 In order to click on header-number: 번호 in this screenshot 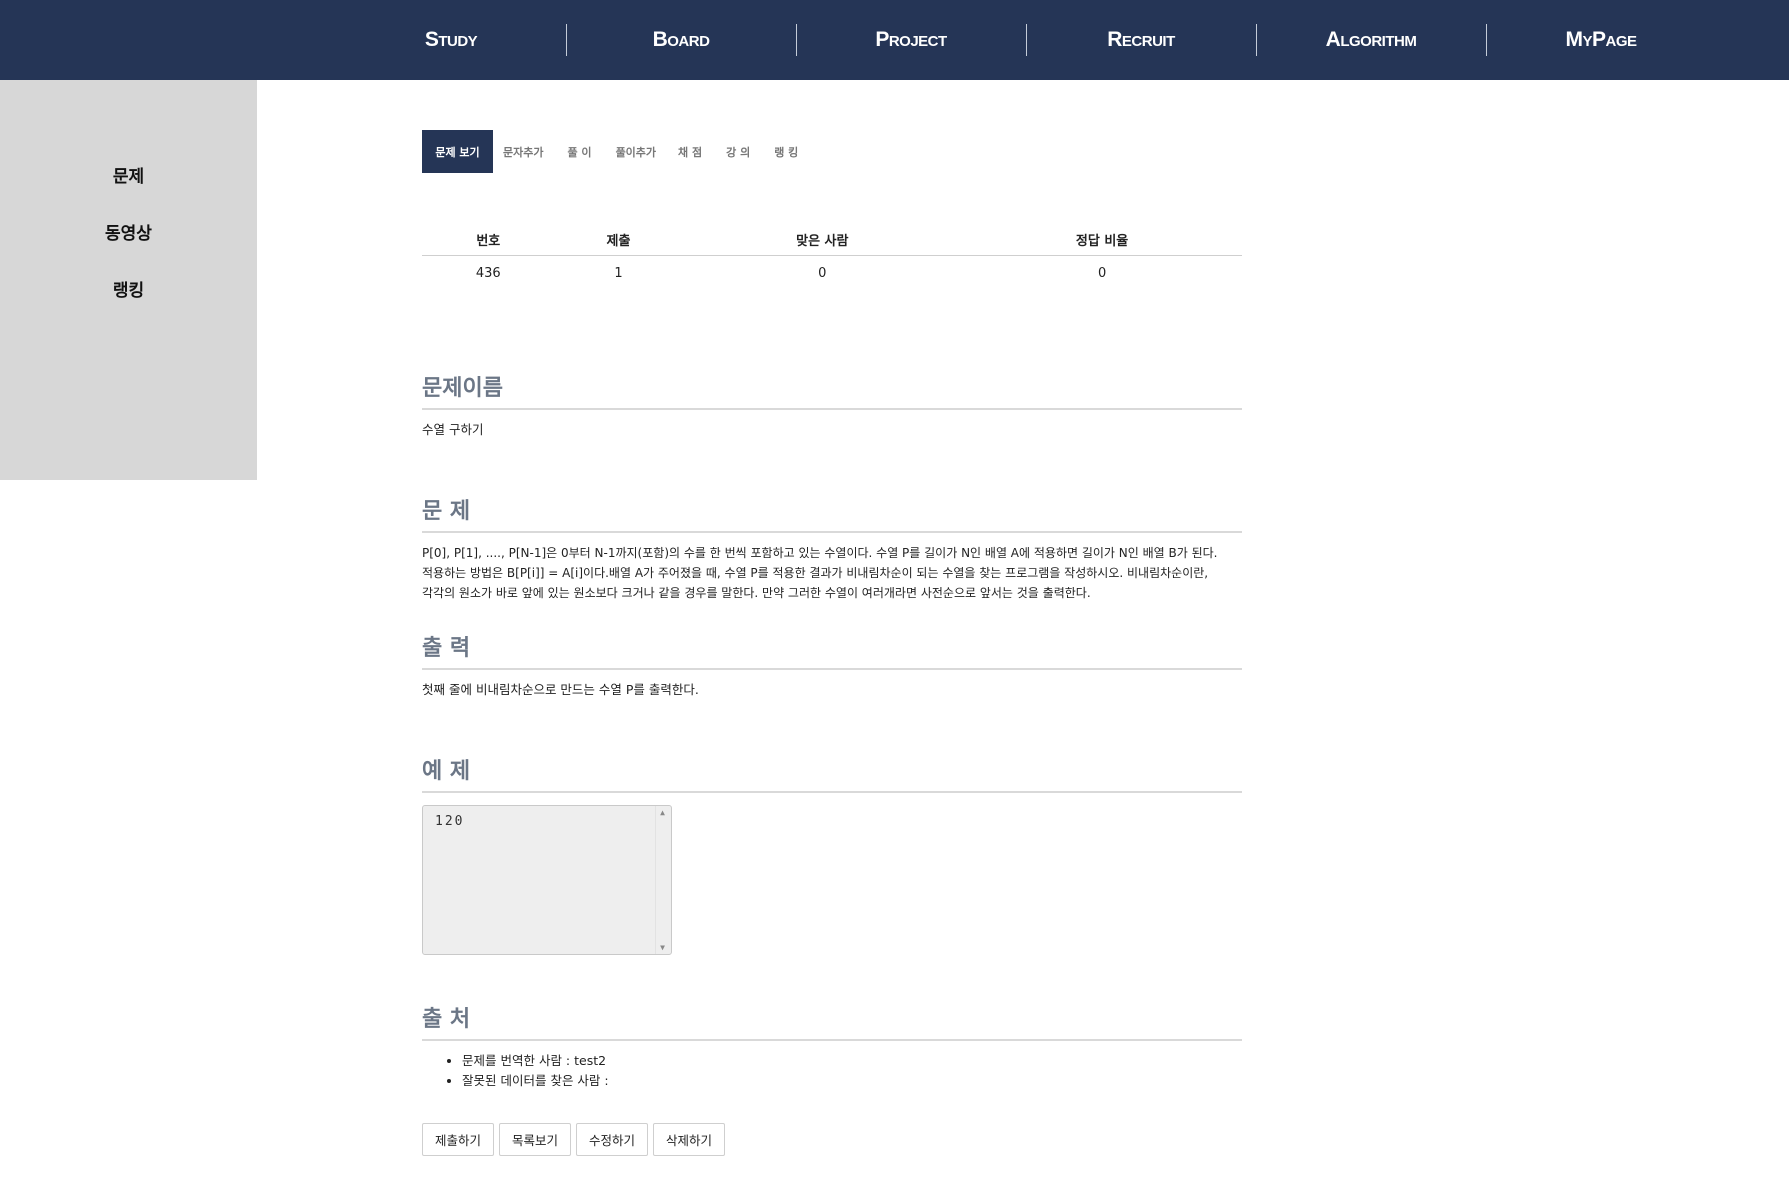, I will do `click(488, 240)`.